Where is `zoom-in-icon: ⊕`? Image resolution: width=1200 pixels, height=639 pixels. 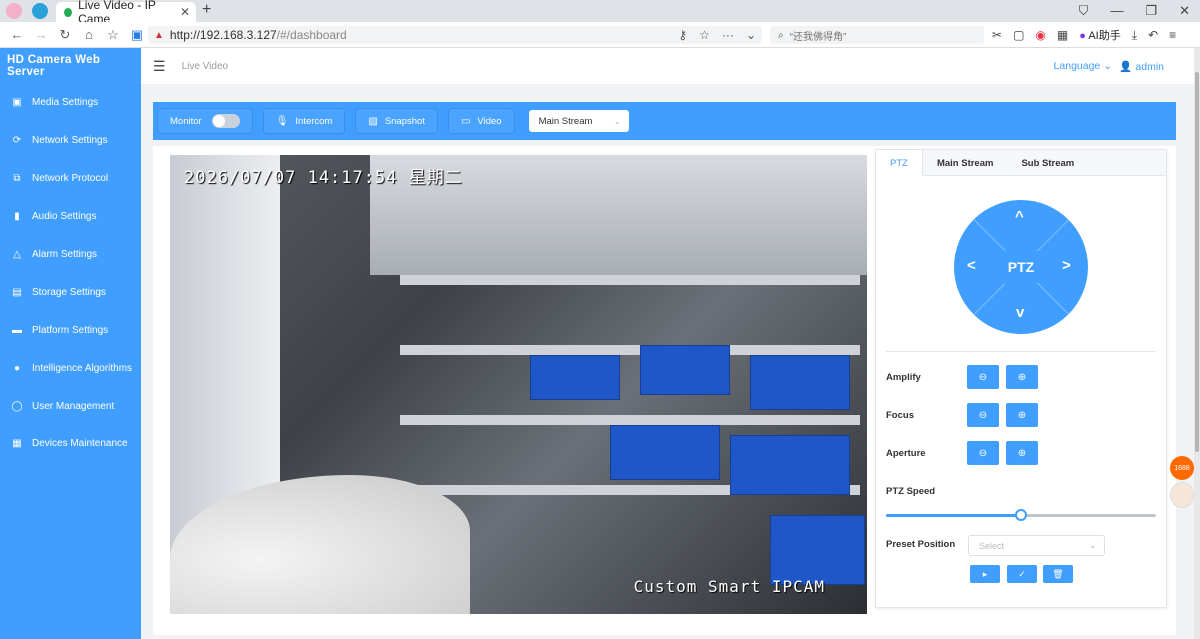 zoom-in-icon: ⊕ is located at coordinates (1022, 453).